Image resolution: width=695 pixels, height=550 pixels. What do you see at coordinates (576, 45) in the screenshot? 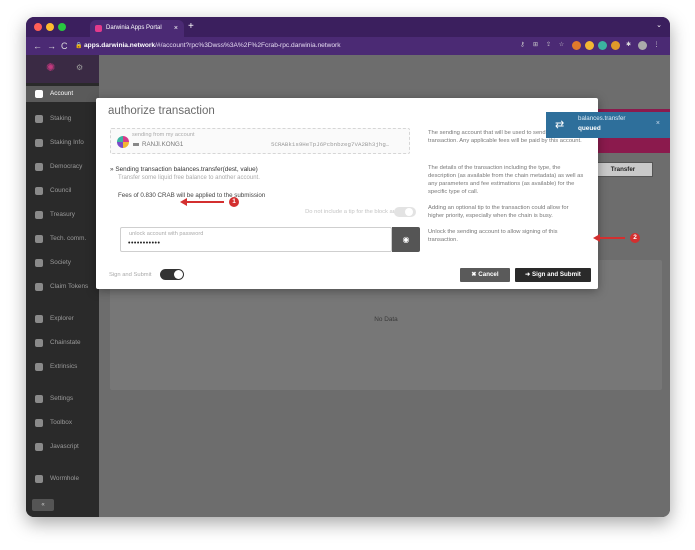
I see `extension-fox-icon` at bounding box center [576, 45].